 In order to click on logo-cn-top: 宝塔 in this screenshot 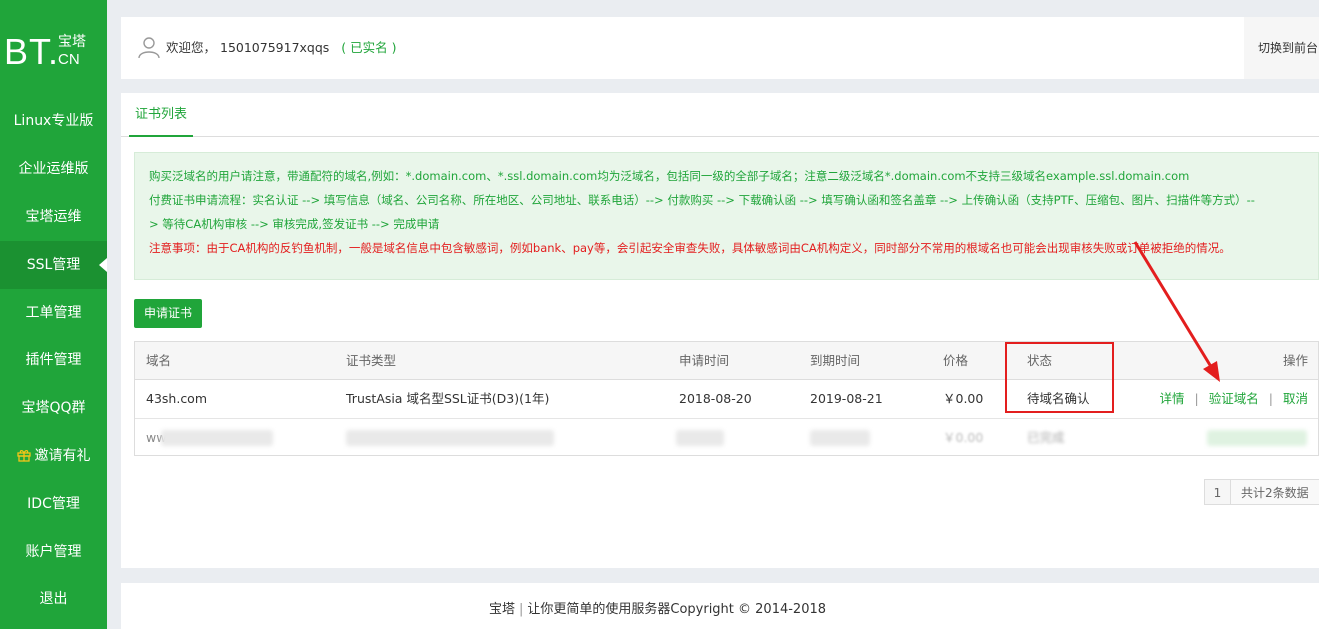, I will do `click(72, 42)`.